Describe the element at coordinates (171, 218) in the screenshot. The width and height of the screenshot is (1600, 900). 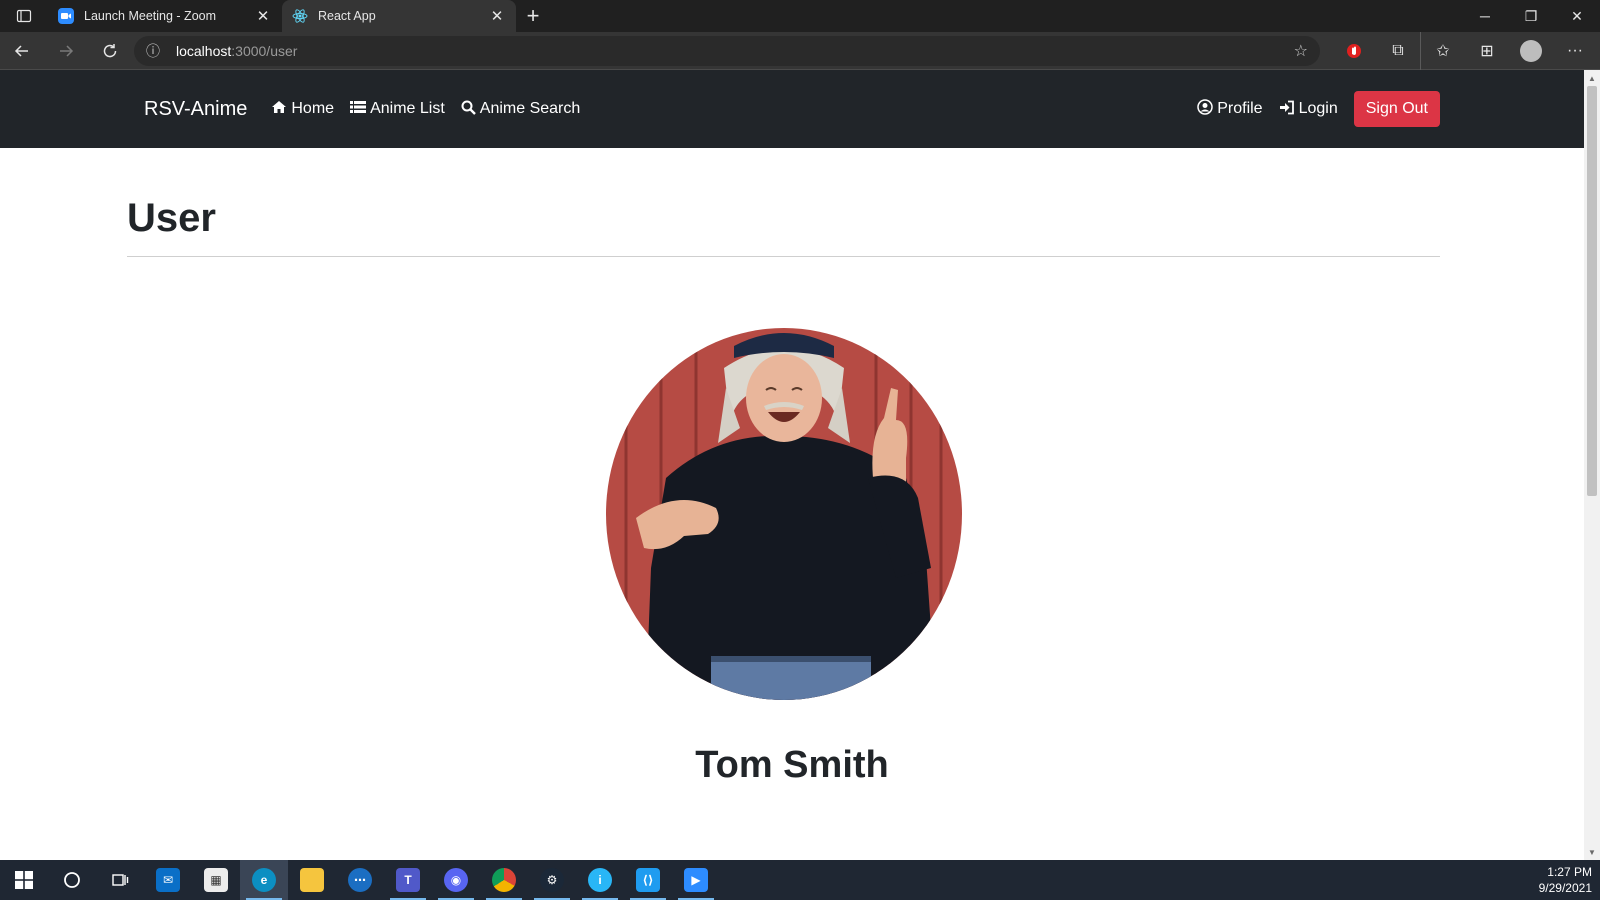
I see `page-title: User` at that location.